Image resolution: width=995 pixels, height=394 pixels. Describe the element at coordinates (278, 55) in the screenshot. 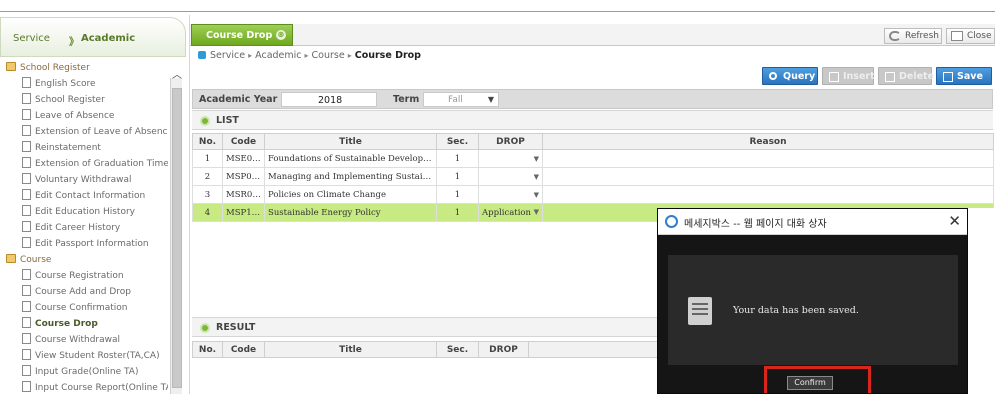

I see `breadcrumb-academic: Academic` at that location.